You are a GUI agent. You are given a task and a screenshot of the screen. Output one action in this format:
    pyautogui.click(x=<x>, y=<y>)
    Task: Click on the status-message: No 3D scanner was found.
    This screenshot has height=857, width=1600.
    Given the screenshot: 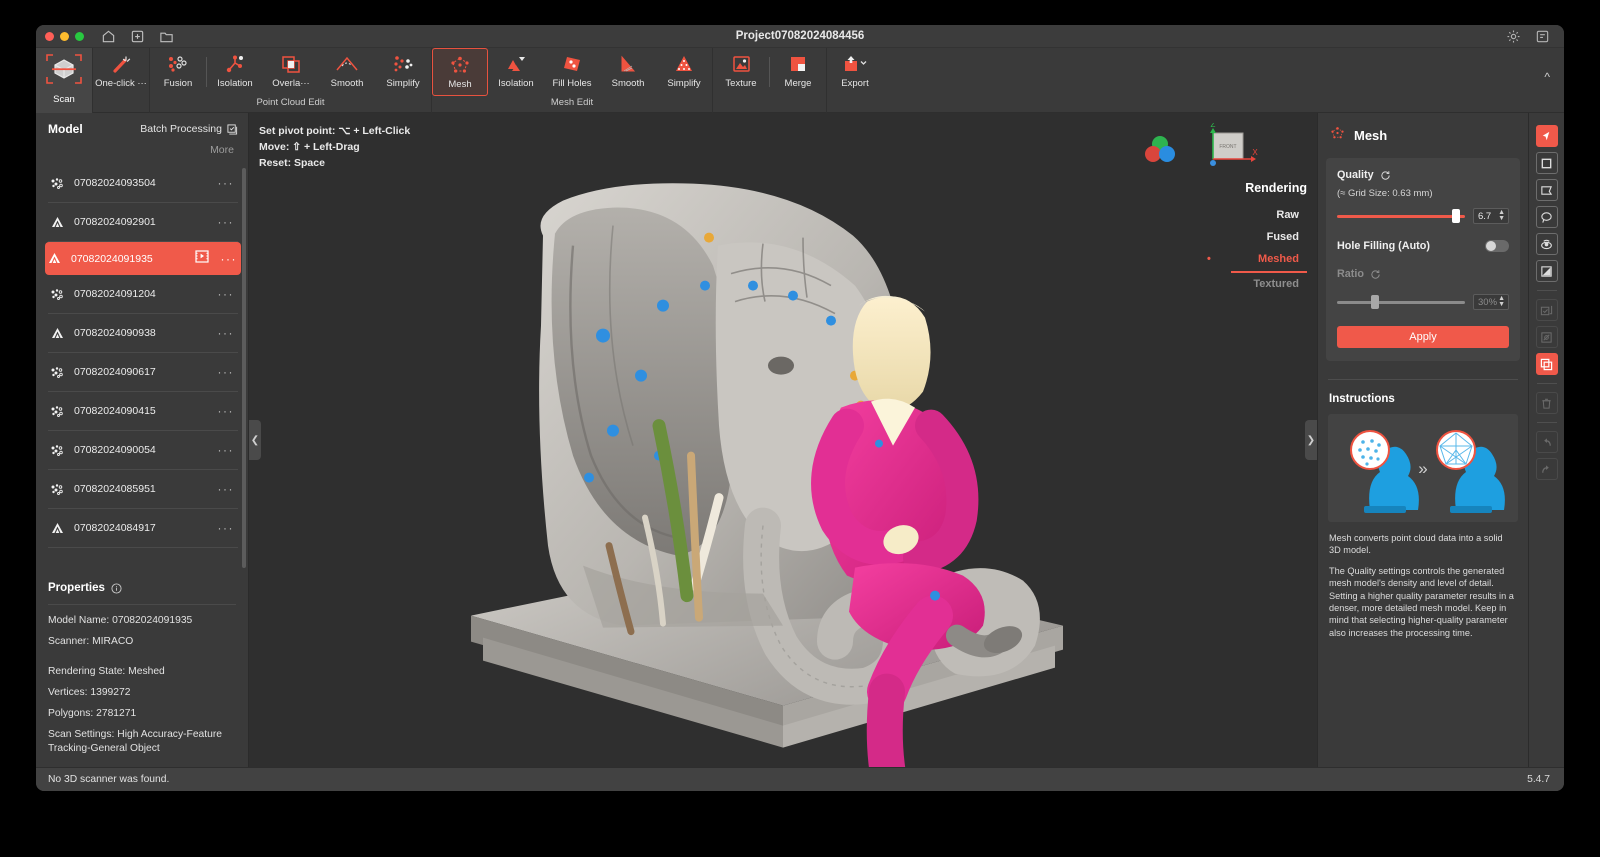 What is the action you would take?
    pyautogui.click(x=109, y=779)
    